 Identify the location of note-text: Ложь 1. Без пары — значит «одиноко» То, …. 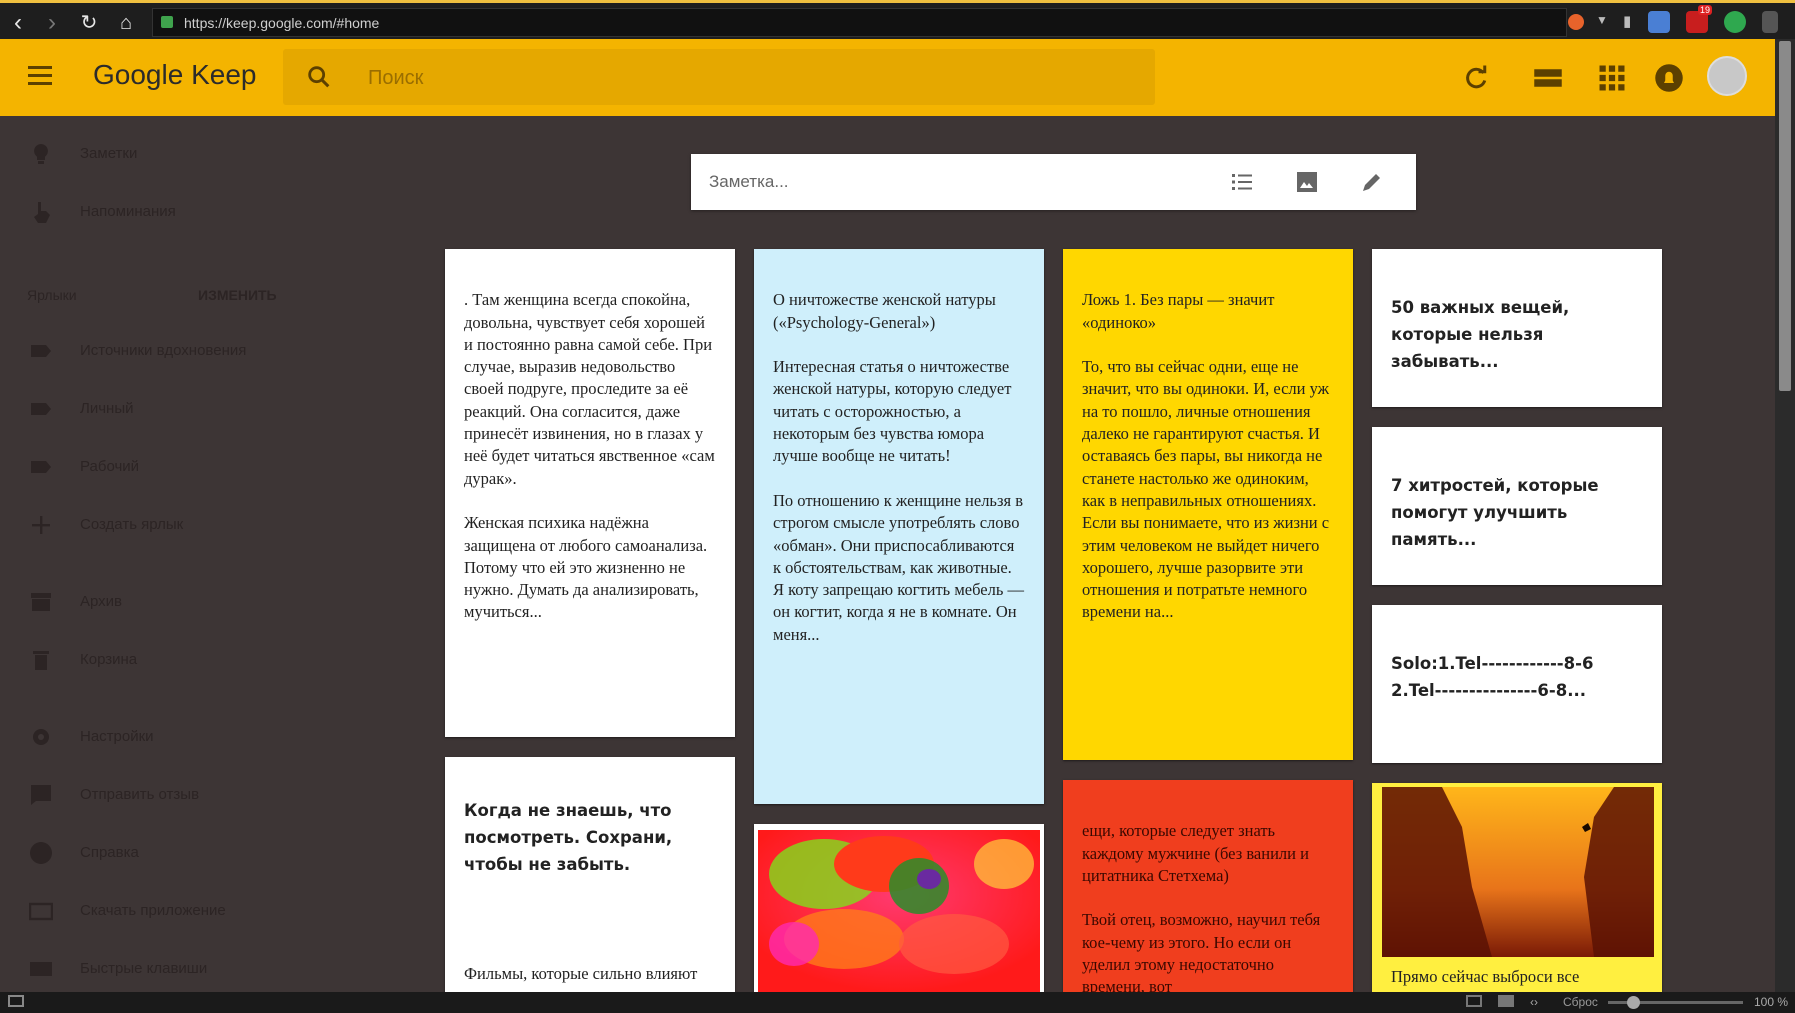
(1206, 456).